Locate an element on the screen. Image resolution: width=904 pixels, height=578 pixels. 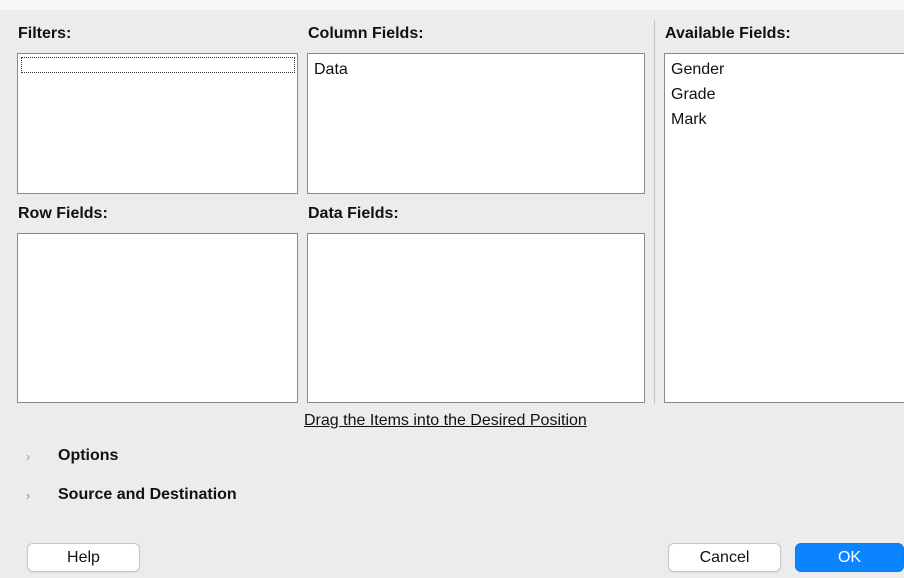
column-fields-box: Data is located at coordinates (476, 123).